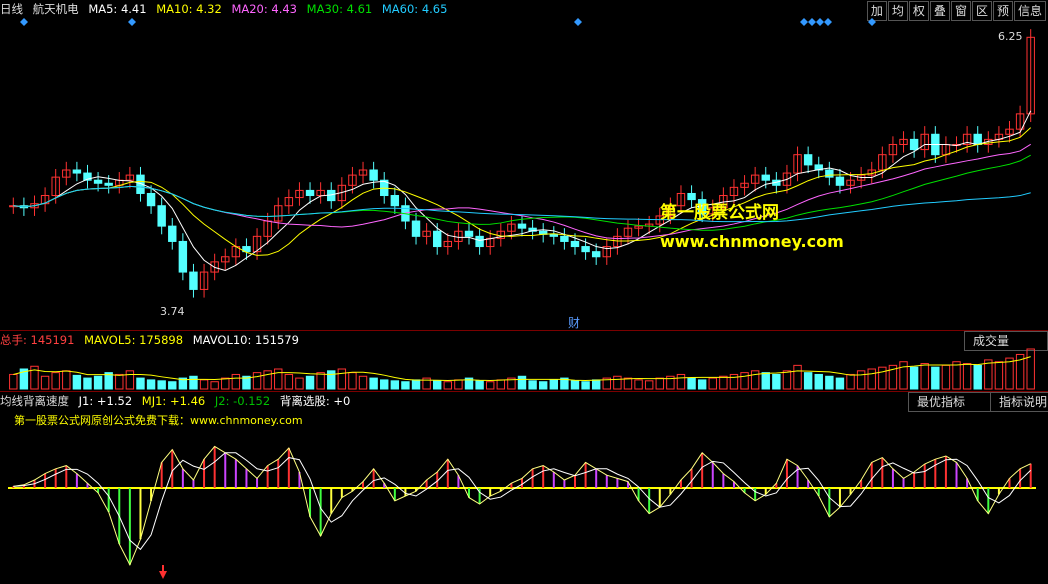  What do you see at coordinates (719, 213) in the screenshot?
I see `watermark-title: 第一股票公式网` at bounding box center [719, 213].